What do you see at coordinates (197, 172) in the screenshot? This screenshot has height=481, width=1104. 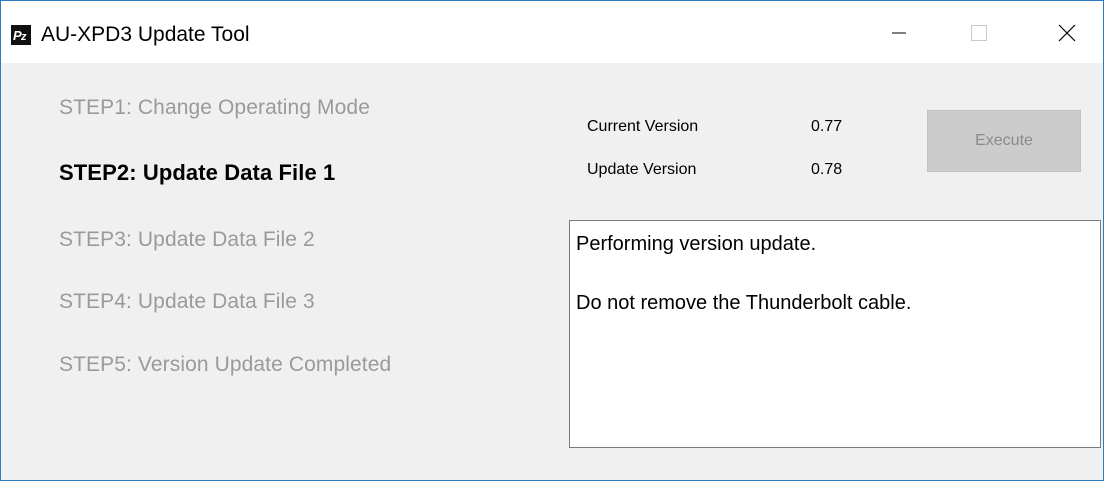 I see `step-2-label: STEP2: Update Data File 1` at bounding box center [197, 172].